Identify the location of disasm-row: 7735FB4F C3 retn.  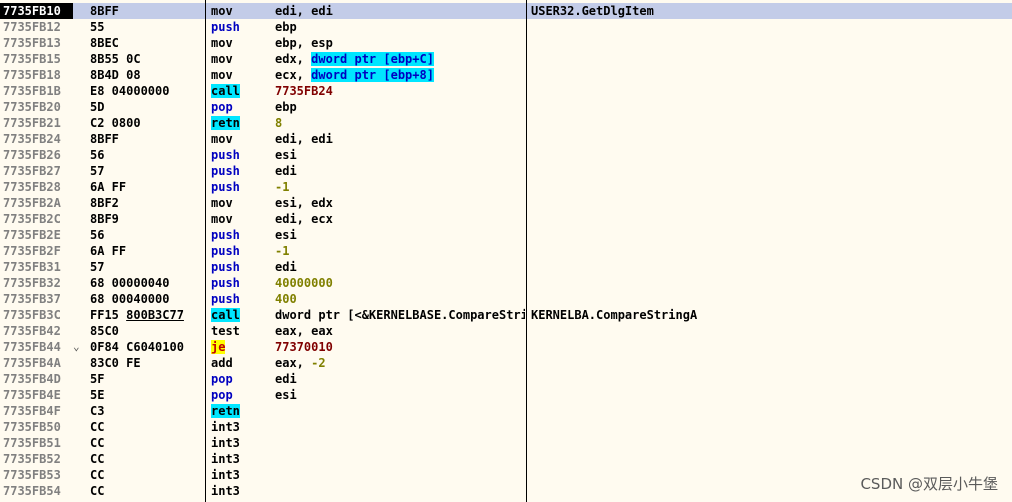
(506, 411).